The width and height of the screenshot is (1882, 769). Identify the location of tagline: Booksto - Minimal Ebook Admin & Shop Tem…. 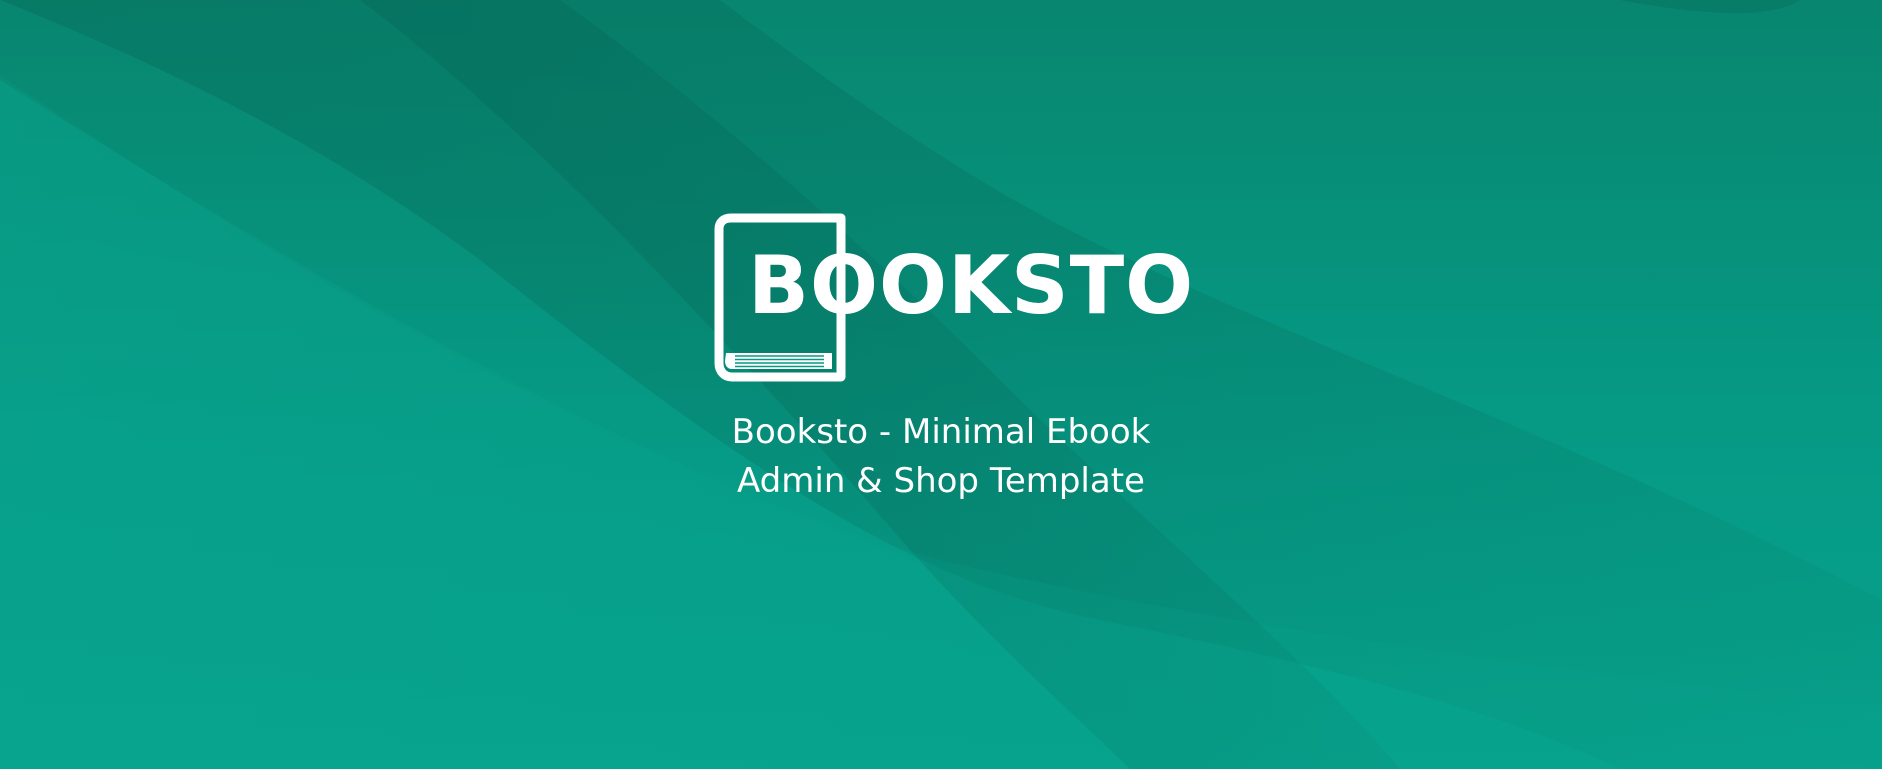
(941, 457).